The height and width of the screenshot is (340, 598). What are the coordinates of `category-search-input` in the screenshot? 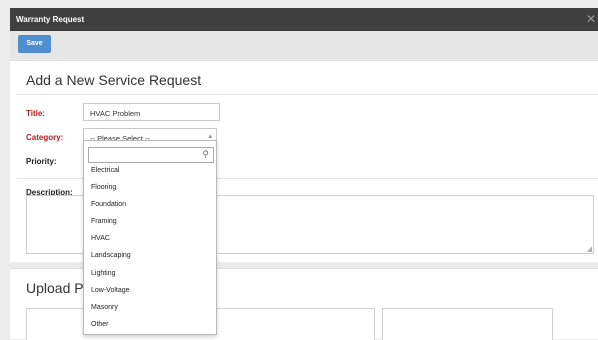 It's located at (151, 155).